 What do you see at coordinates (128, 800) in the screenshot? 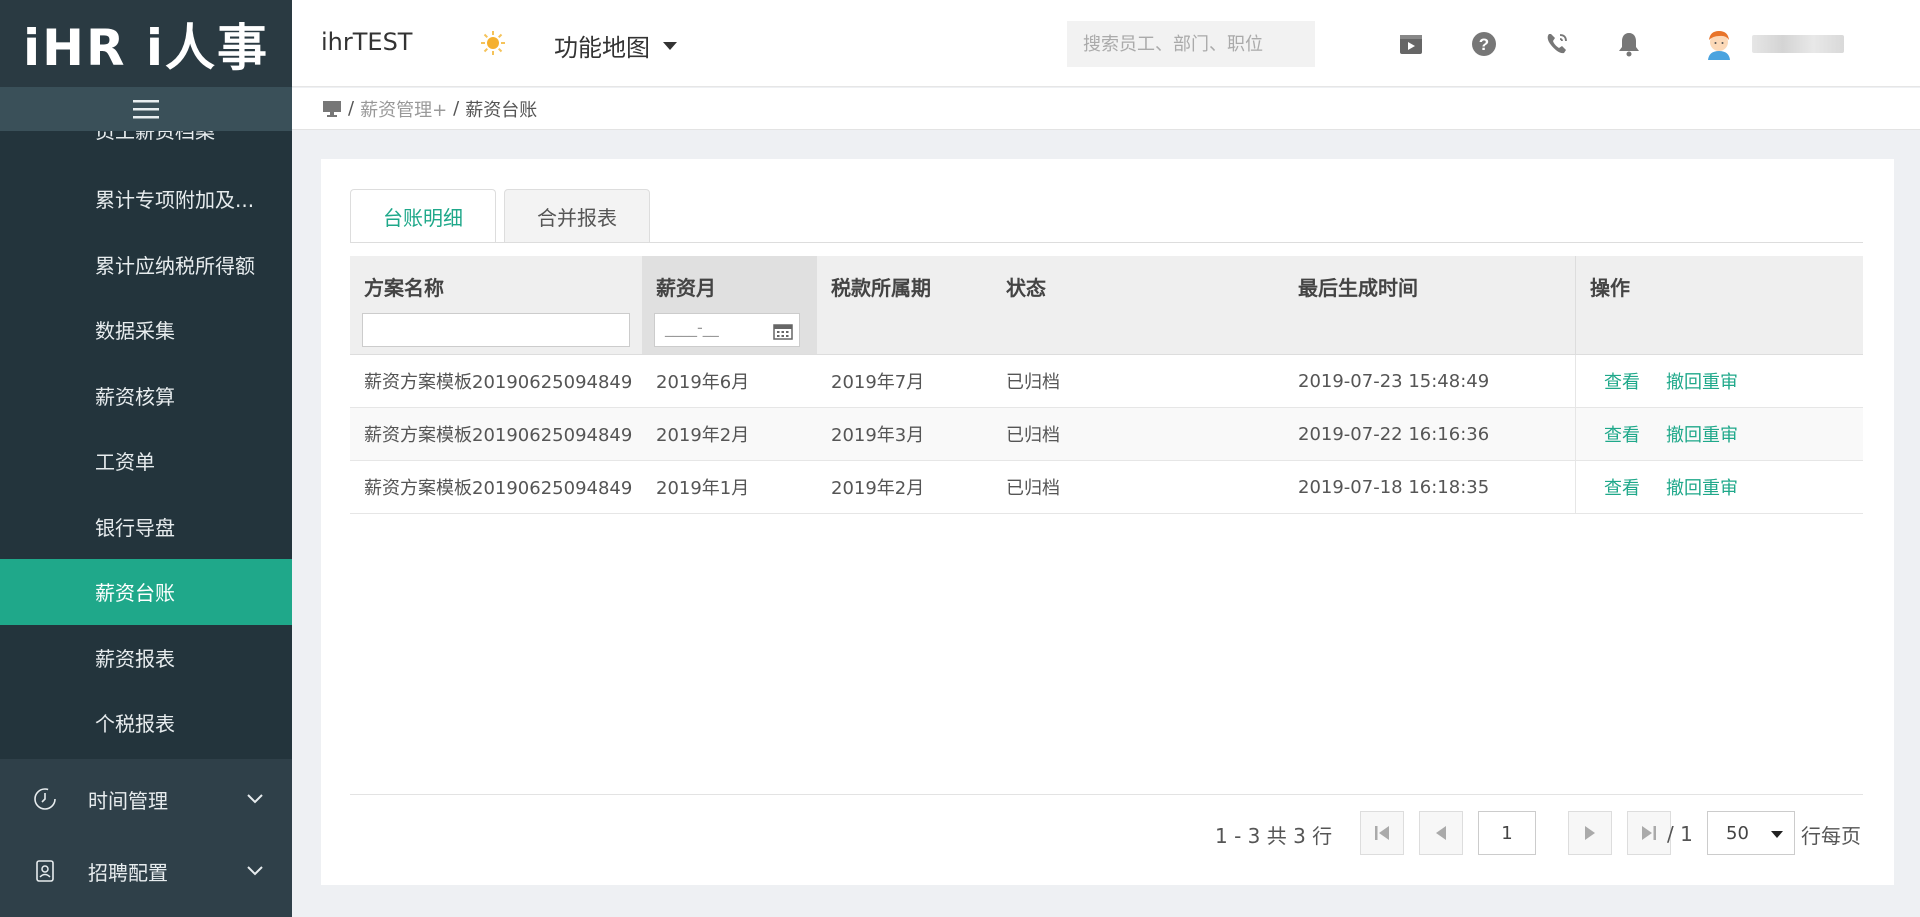
I see `sidebar-group-label: 时间管理` at bounding box center [128, 800].